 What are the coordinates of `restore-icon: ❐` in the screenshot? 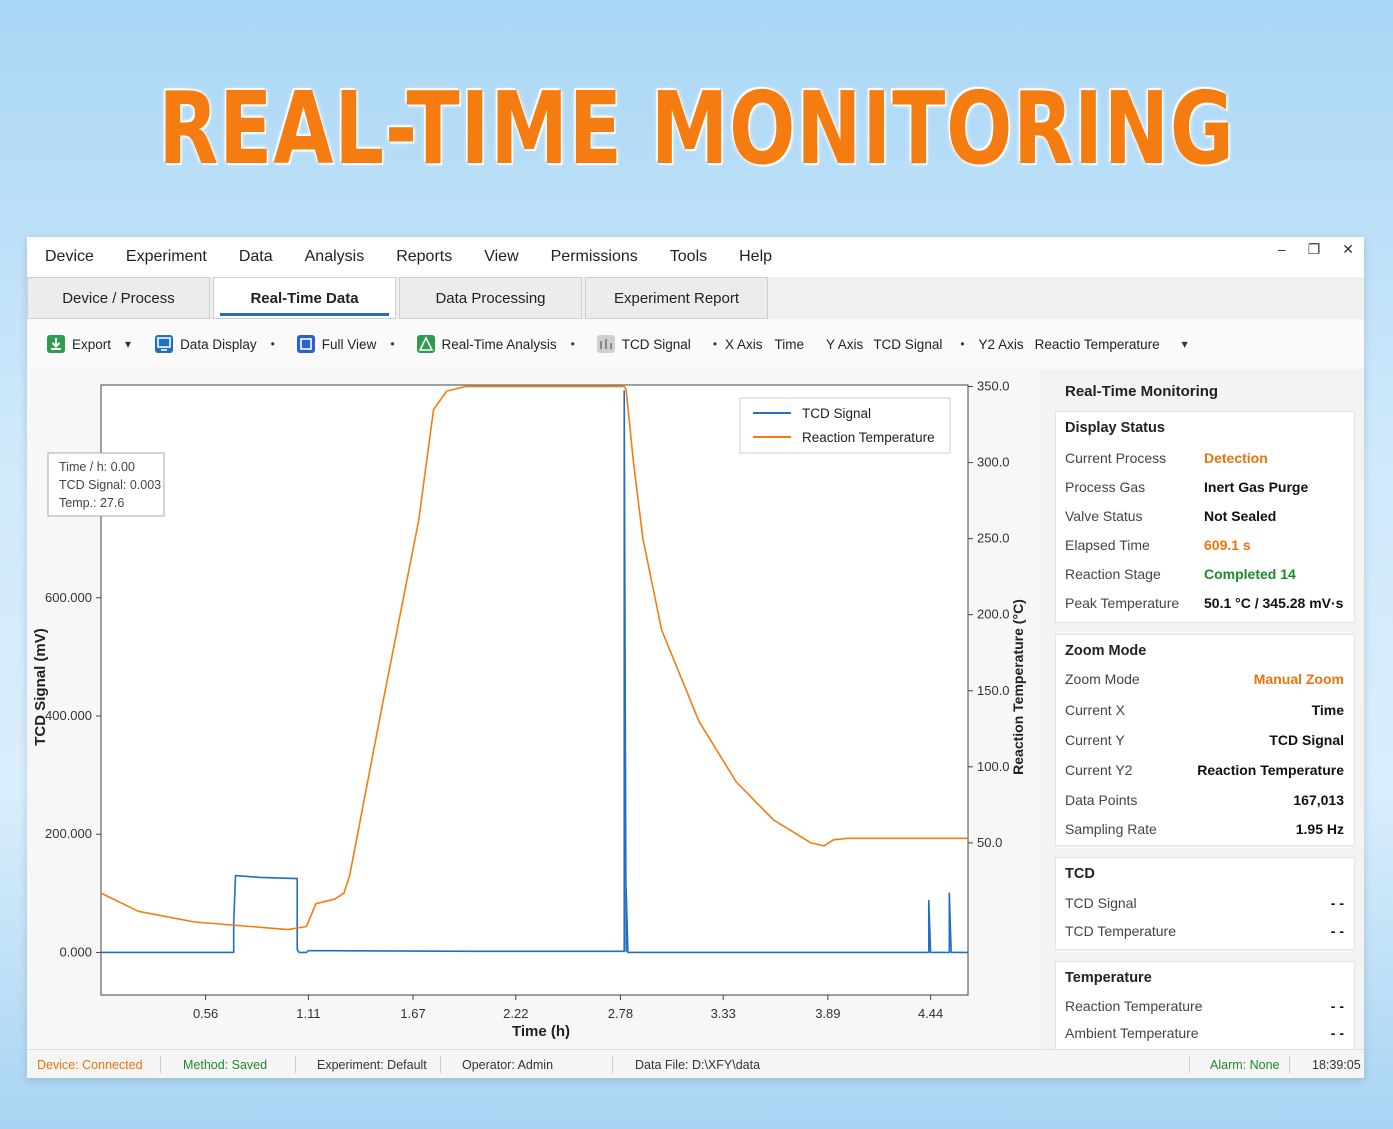 It's located at (1314, 249).